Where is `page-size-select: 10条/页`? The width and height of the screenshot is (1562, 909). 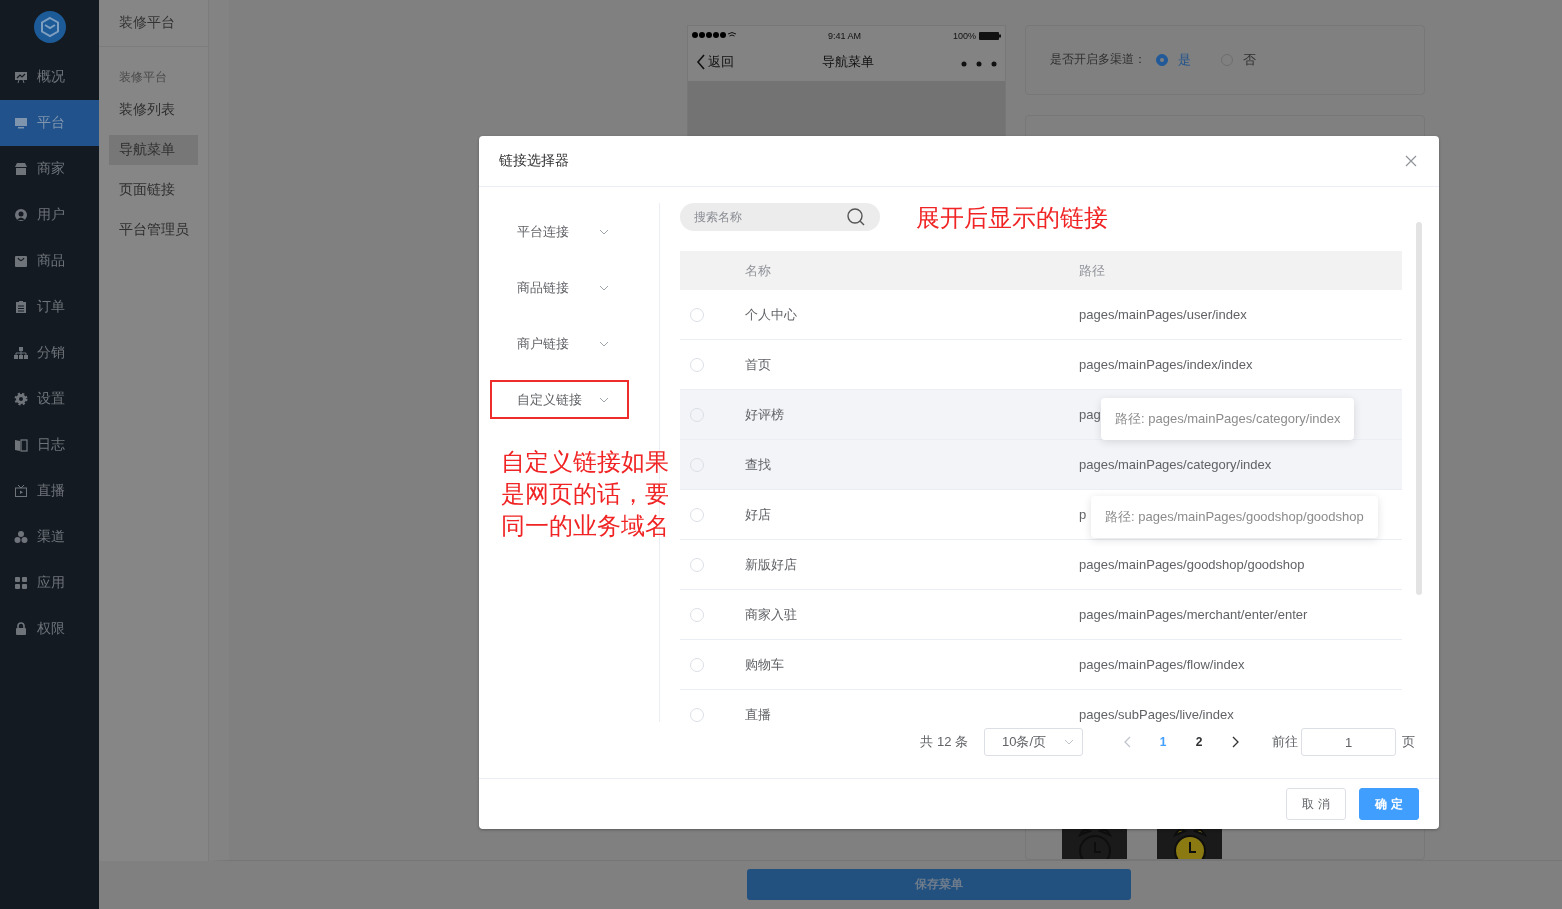 page-size-select: 10条/页 is located at coordinates (1033, 742).